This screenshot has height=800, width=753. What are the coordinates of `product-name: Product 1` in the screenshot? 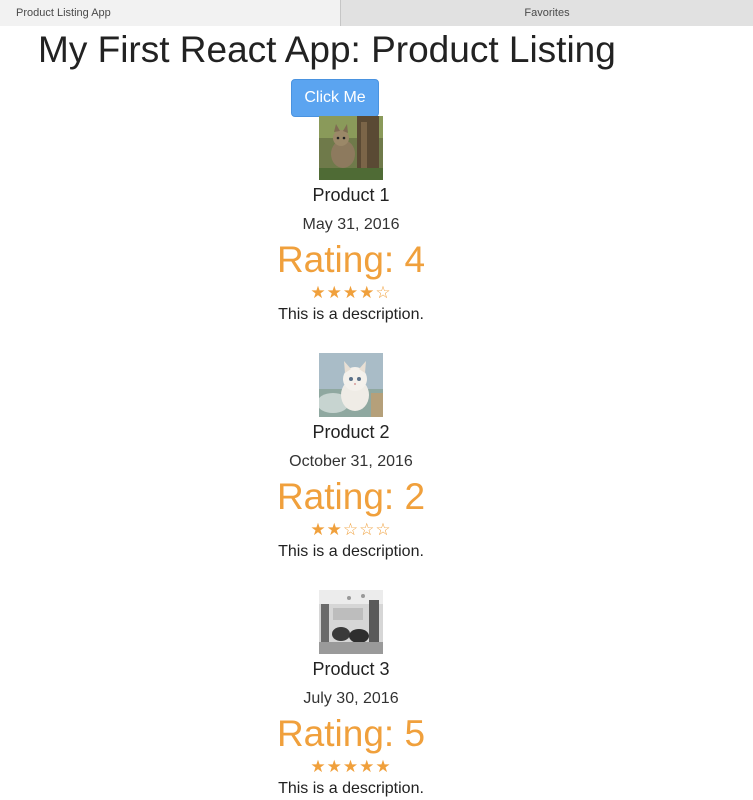 It's located at (351, 195).